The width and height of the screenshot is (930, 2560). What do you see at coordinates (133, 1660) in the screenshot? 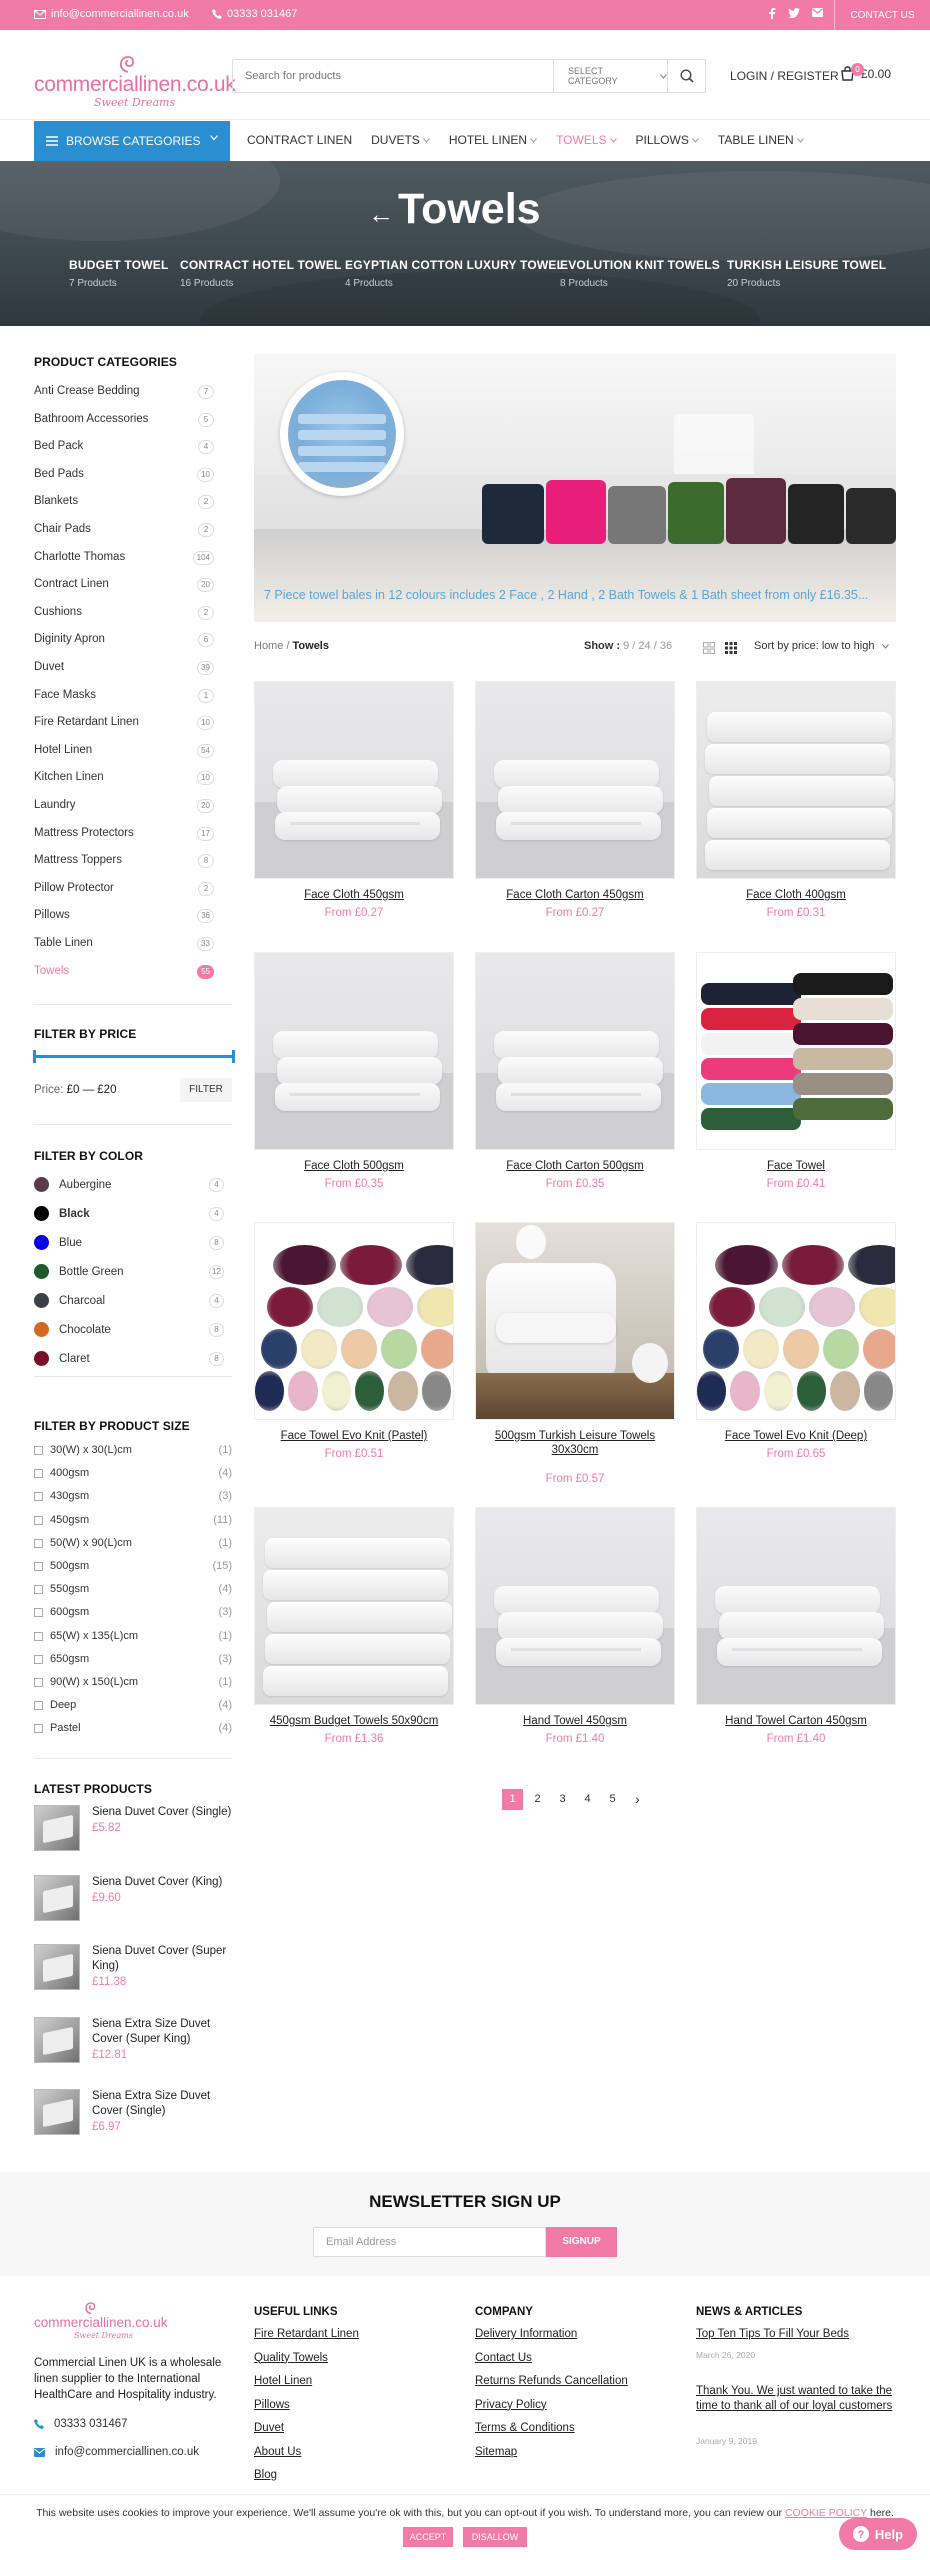
I see `size-filter-item: 650gsm (3)` at bounding box center [133, 1660].